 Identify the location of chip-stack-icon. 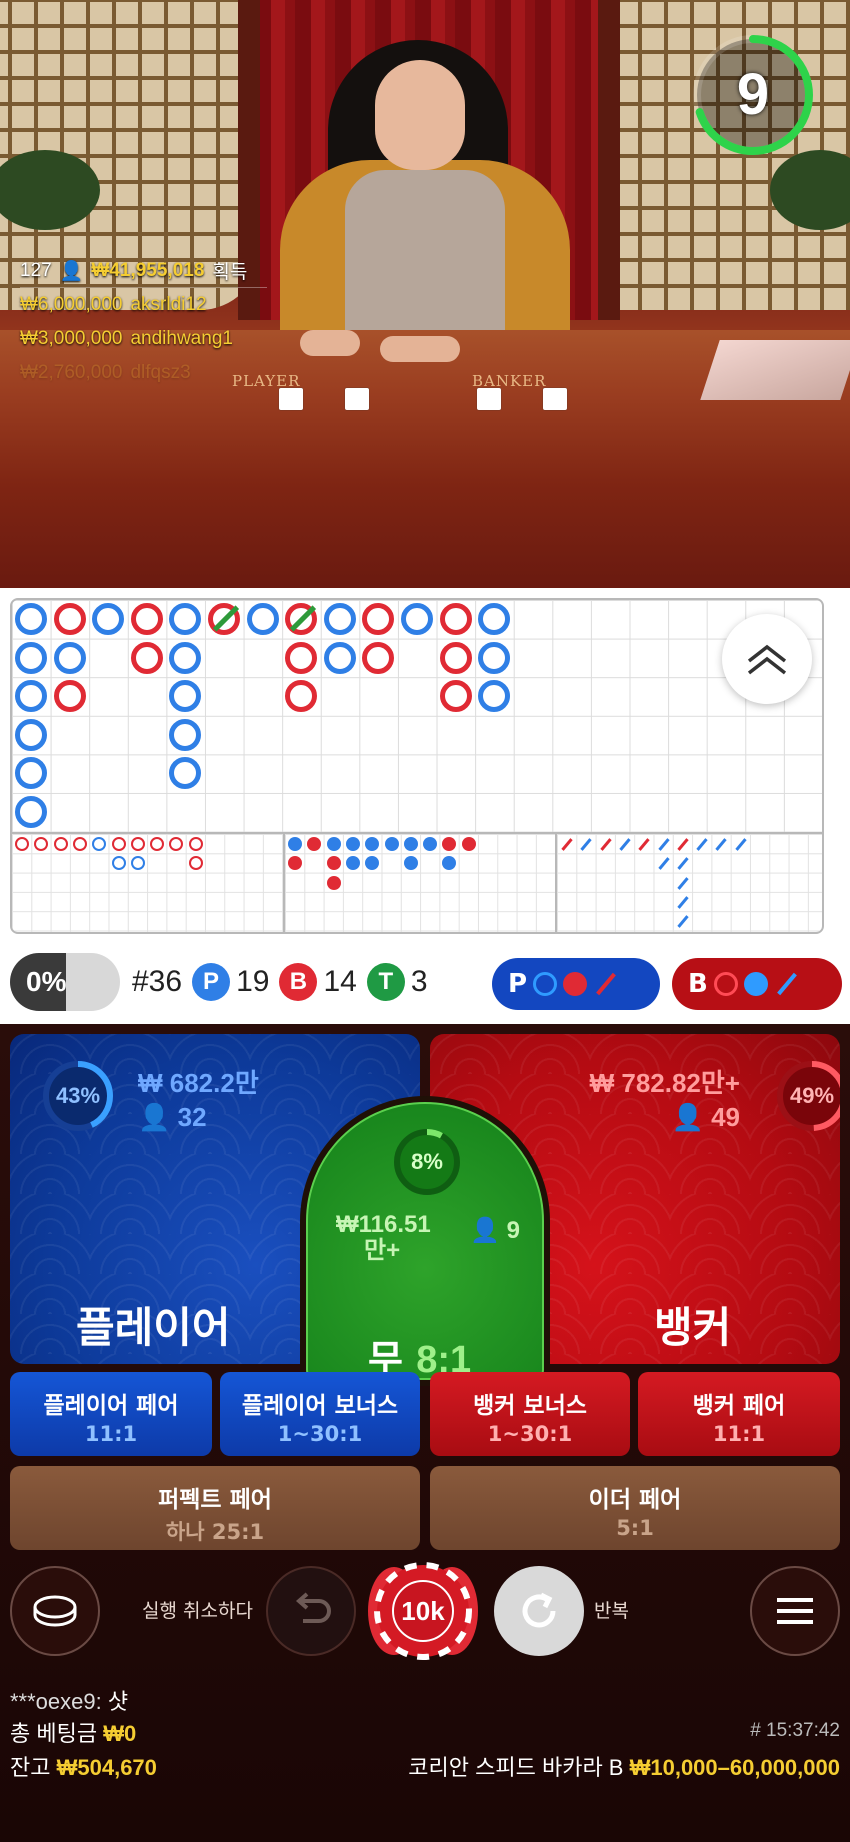
(55, 1611).